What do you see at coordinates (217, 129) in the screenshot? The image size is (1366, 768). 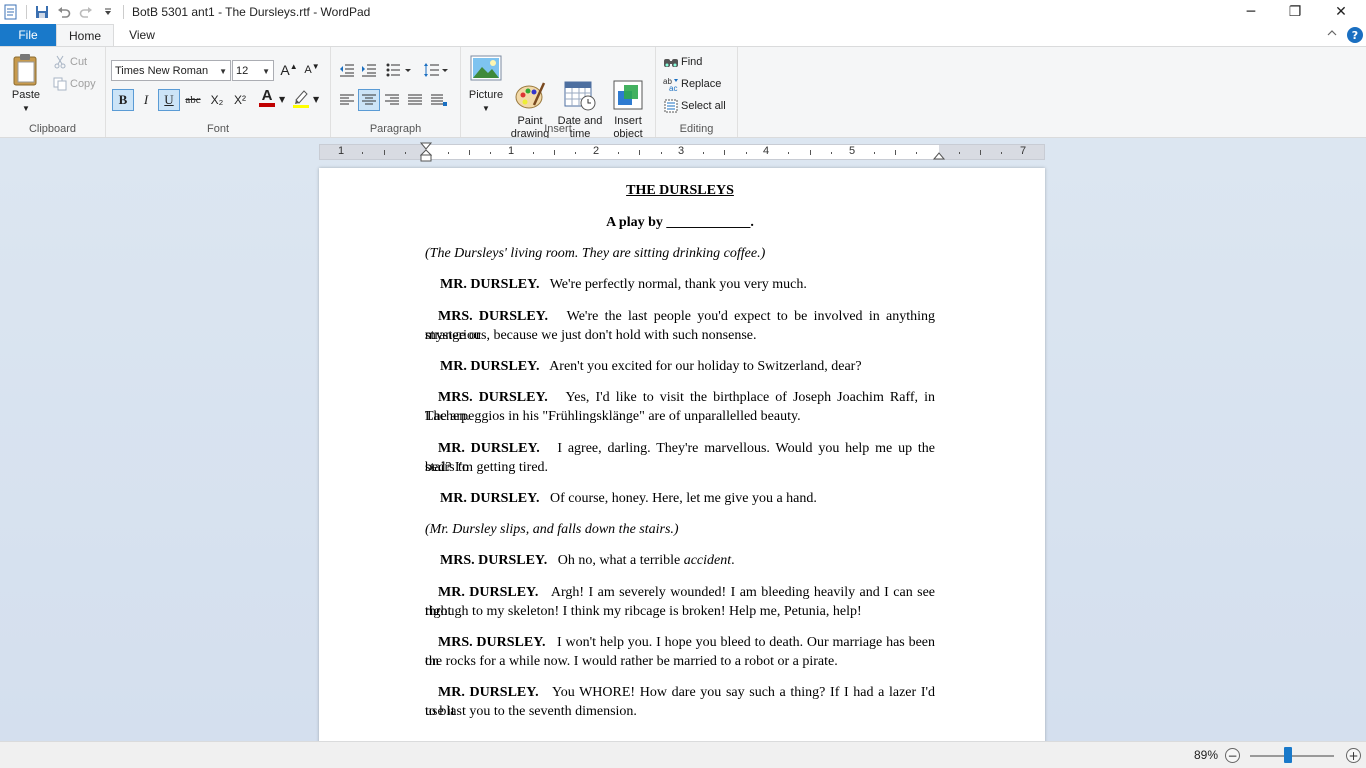 I see `font-group-label: Font` at bounding box center [217, 129].